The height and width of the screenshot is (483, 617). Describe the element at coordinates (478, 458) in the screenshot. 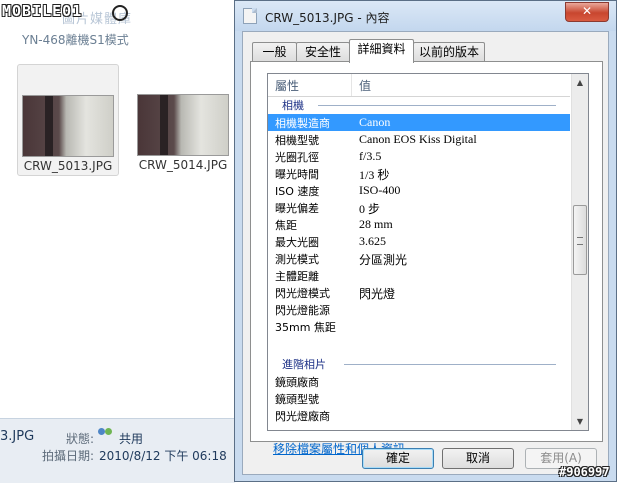

I see `cancel-button: 取消` at that location.